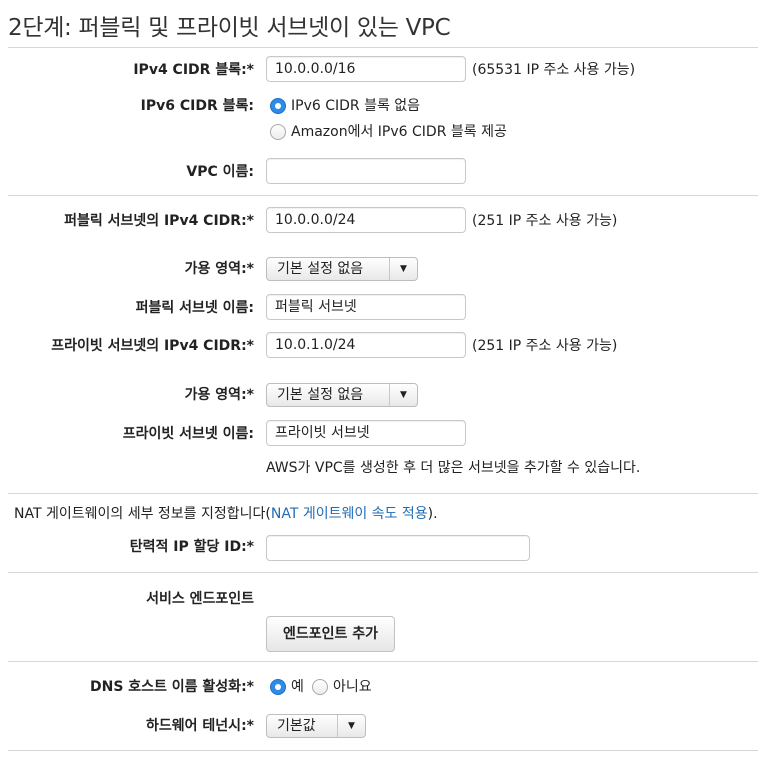 The width and height of the screenshot is (758, 774). What do you see at coordinates (171, 687) in the screenshot?
I see `dns-hostnames-label: DNS 호스트 이름 활성화:*` at bounding box center [171, 687].